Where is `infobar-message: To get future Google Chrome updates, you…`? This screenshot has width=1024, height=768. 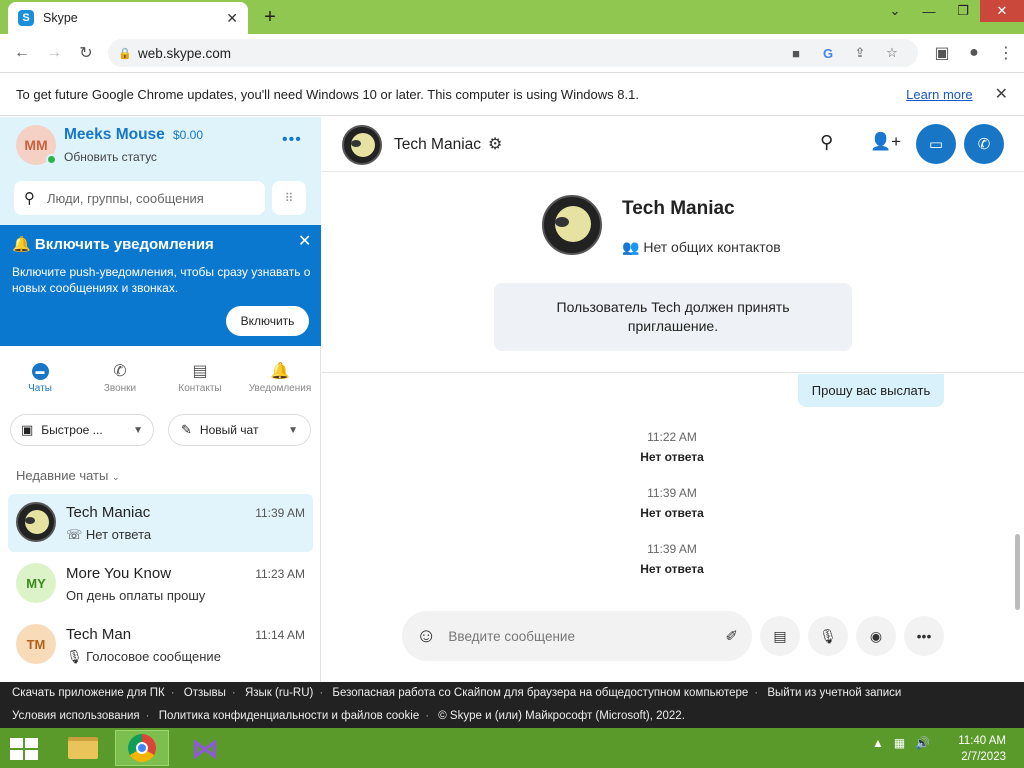
infobar-message: To get future Google Chrome updates, you… is located at coordinates (327, 94).